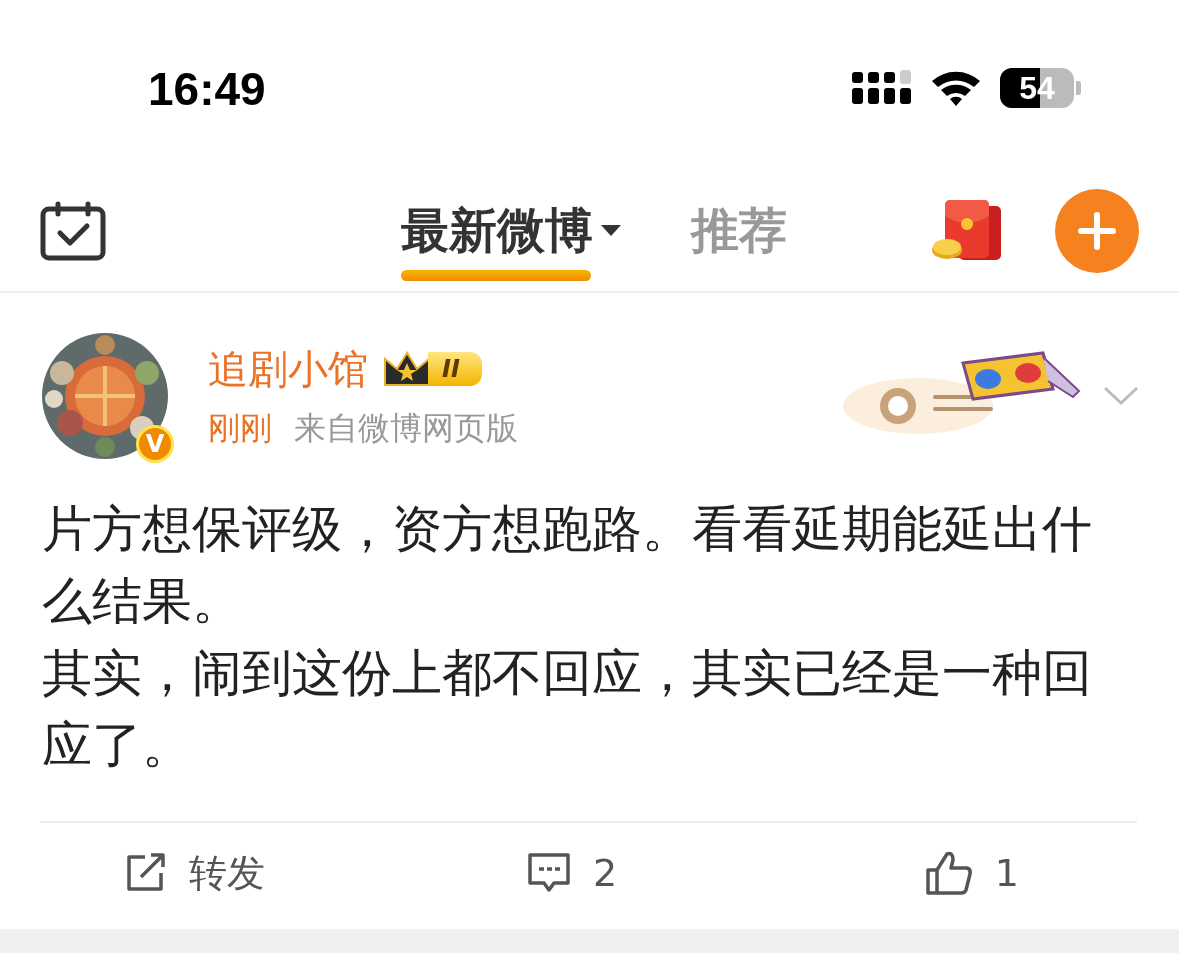 This screenshot has width=1179, height=953. Describe the element at coordinates (73, 230) in the screenshot. I see `calendar-check-icon` at that location.